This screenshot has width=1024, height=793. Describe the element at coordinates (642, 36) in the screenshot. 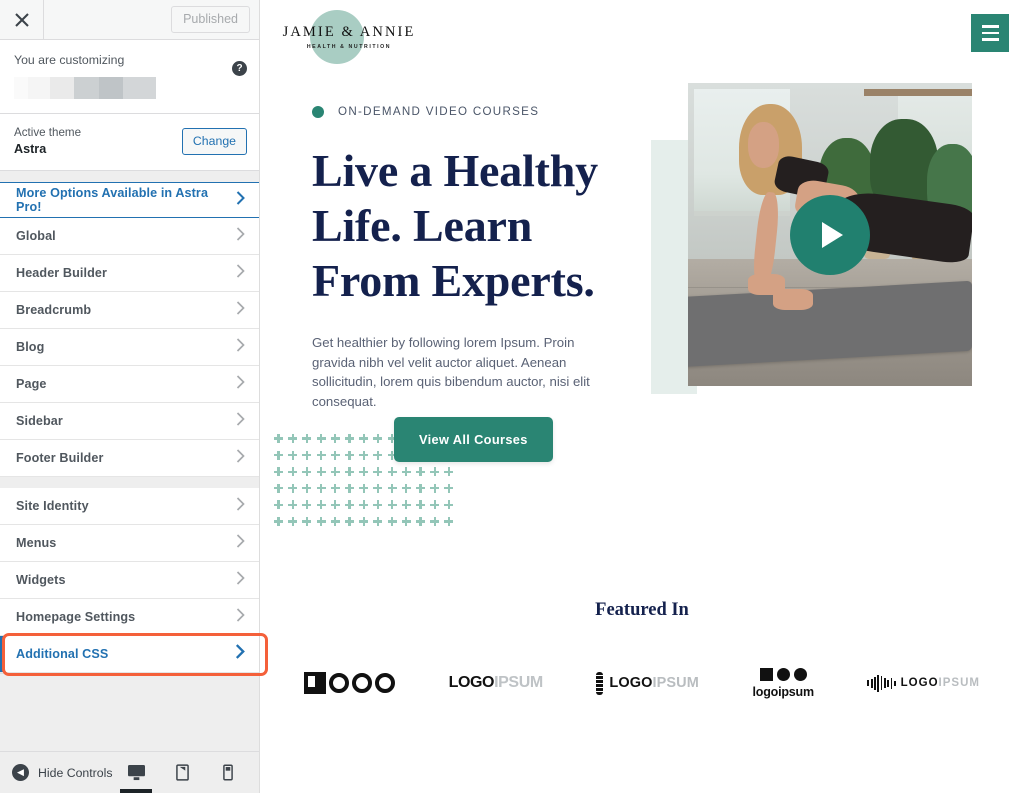

I see `site-header: JAMIE & ANNIE HEALTH & NUTRITION` at that location.